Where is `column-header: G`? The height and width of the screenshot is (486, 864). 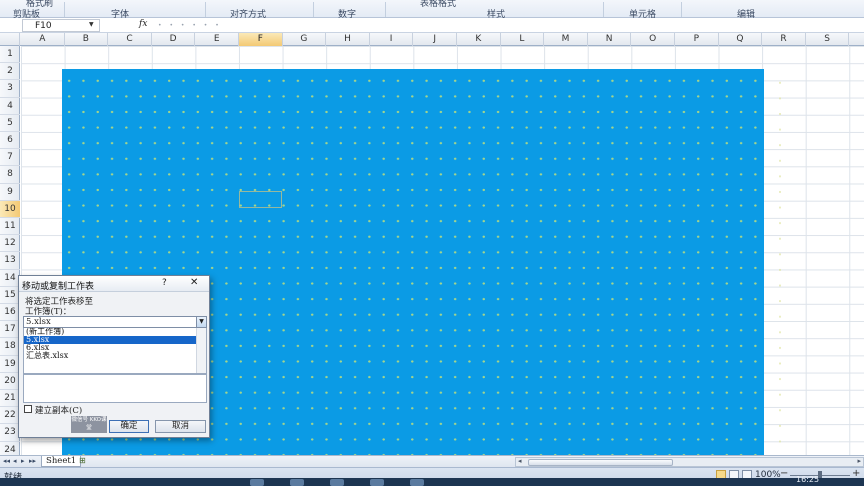
column-header: G is located at coordinates (305, 39).